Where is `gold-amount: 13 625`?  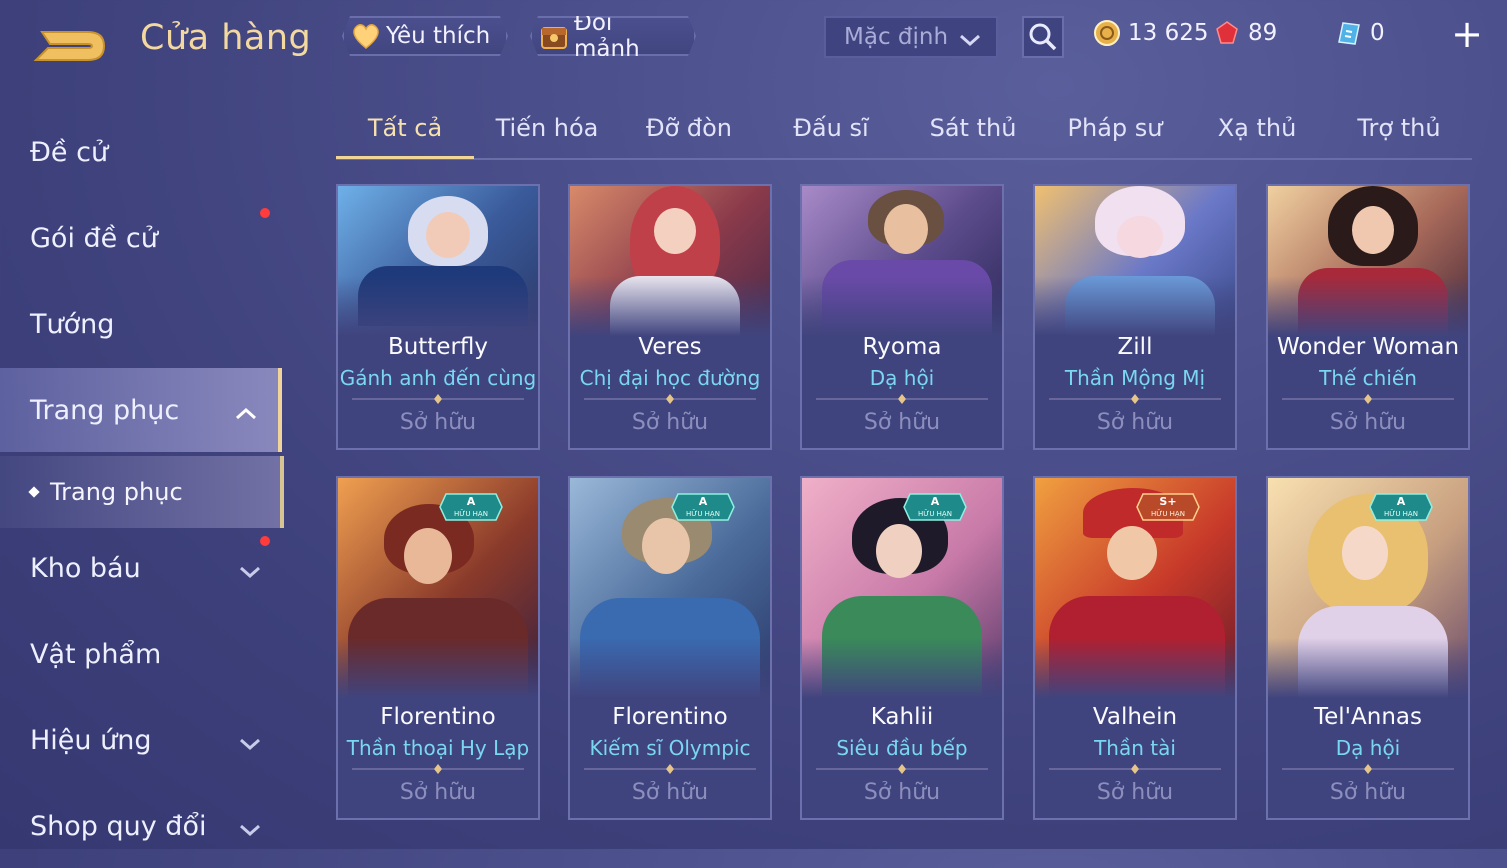 gold-amount: 13 625 is located at coordinates (1168, 33).